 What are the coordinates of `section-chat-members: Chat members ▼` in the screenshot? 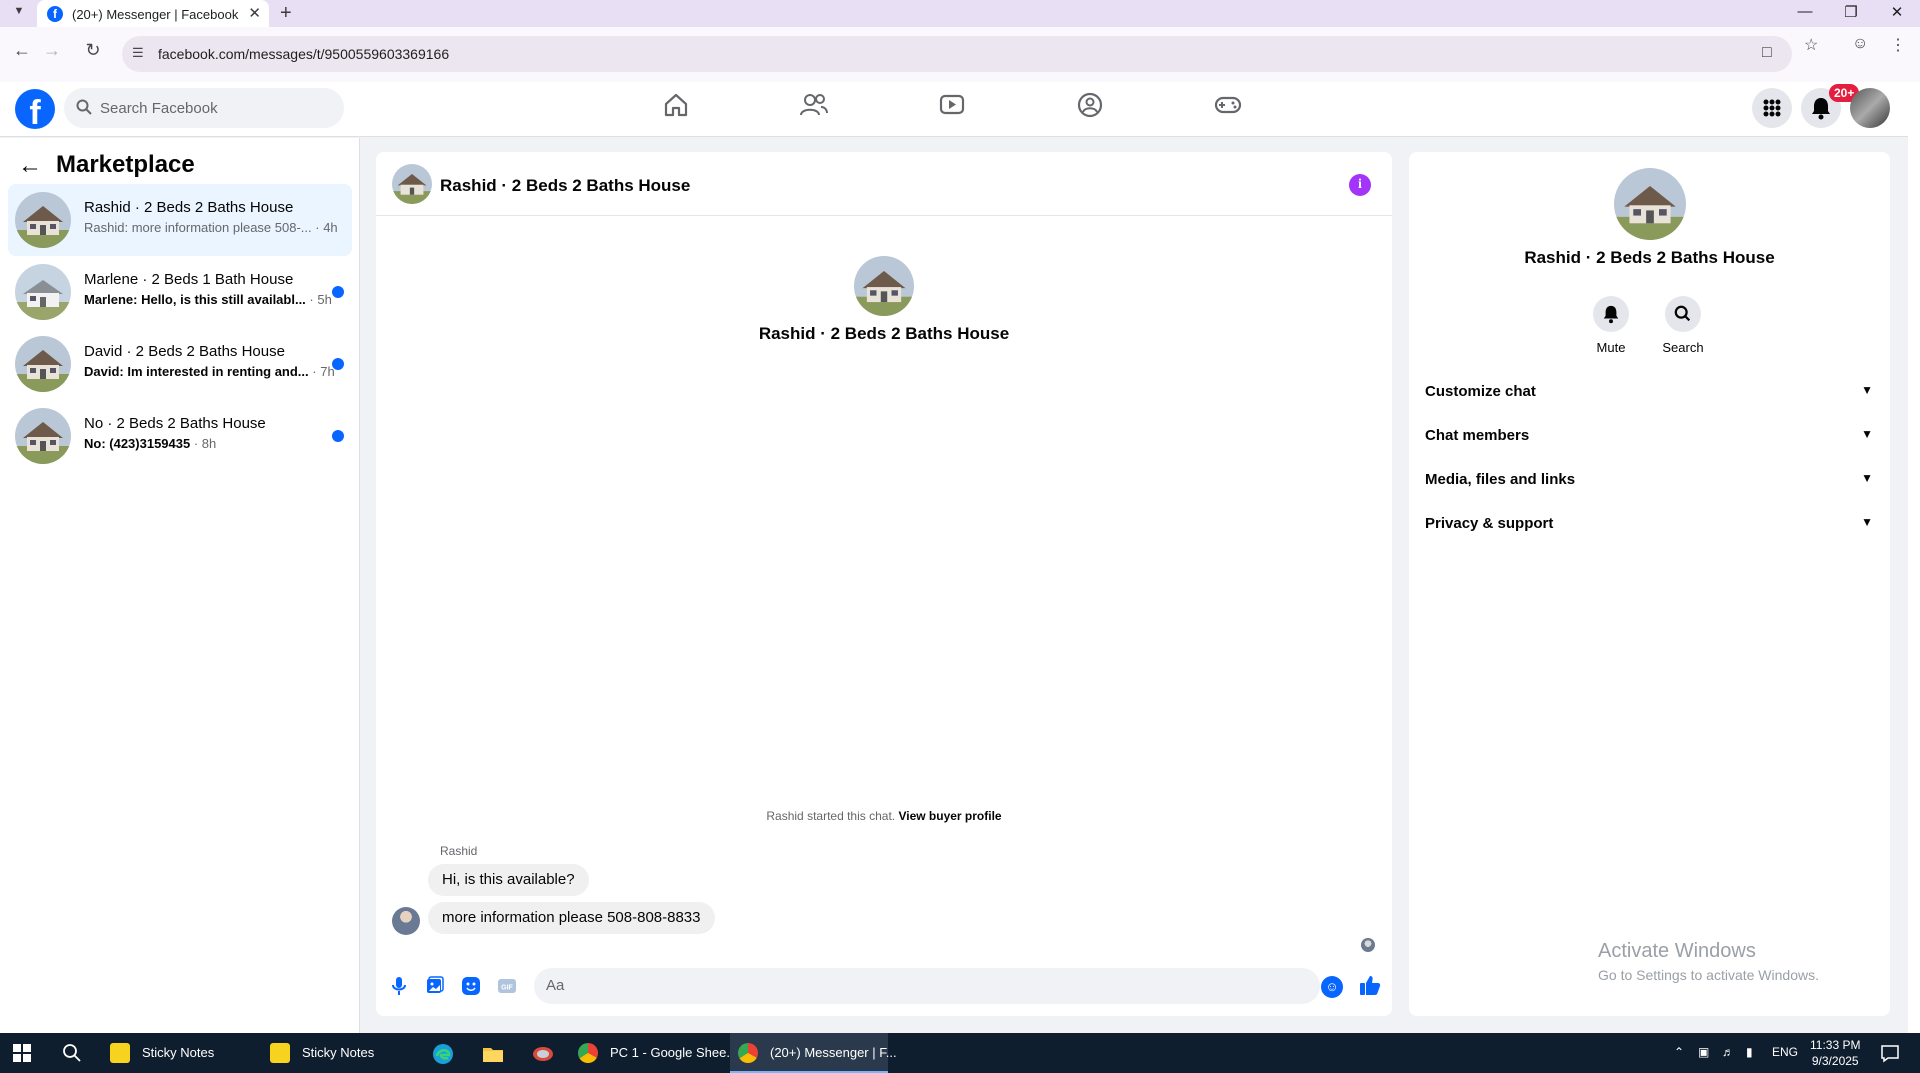 It's located at (1649, 437).